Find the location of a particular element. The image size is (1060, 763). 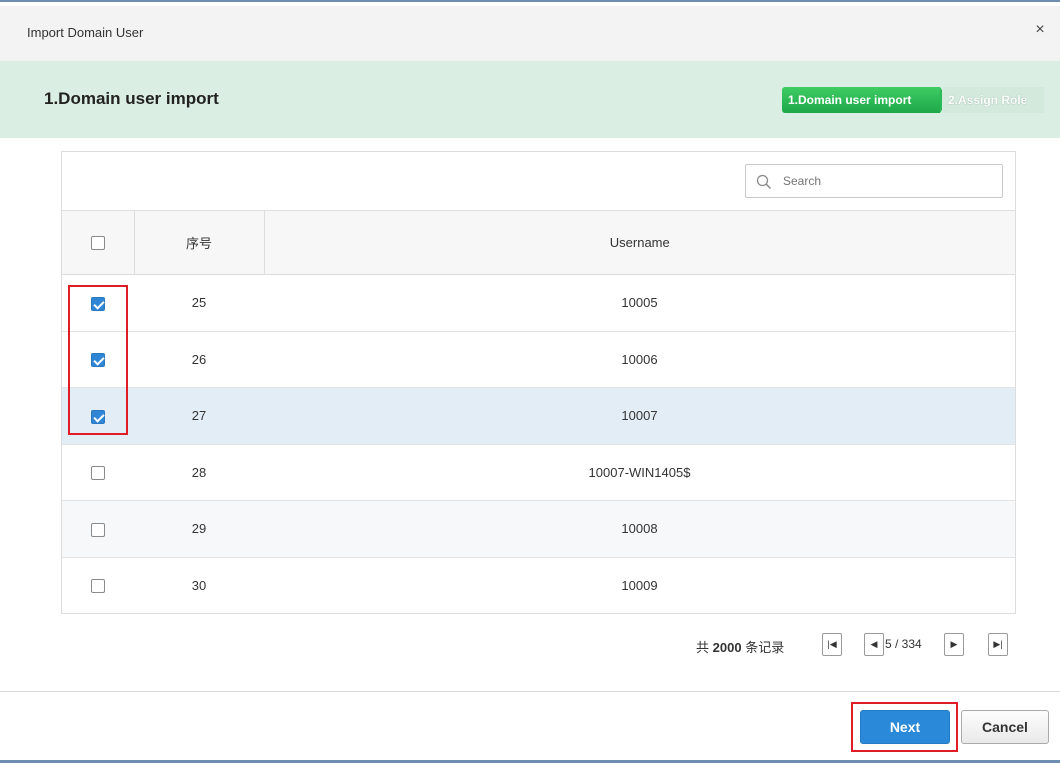

step-heading: 1.Domain user import is located at coordinates (131, 98).